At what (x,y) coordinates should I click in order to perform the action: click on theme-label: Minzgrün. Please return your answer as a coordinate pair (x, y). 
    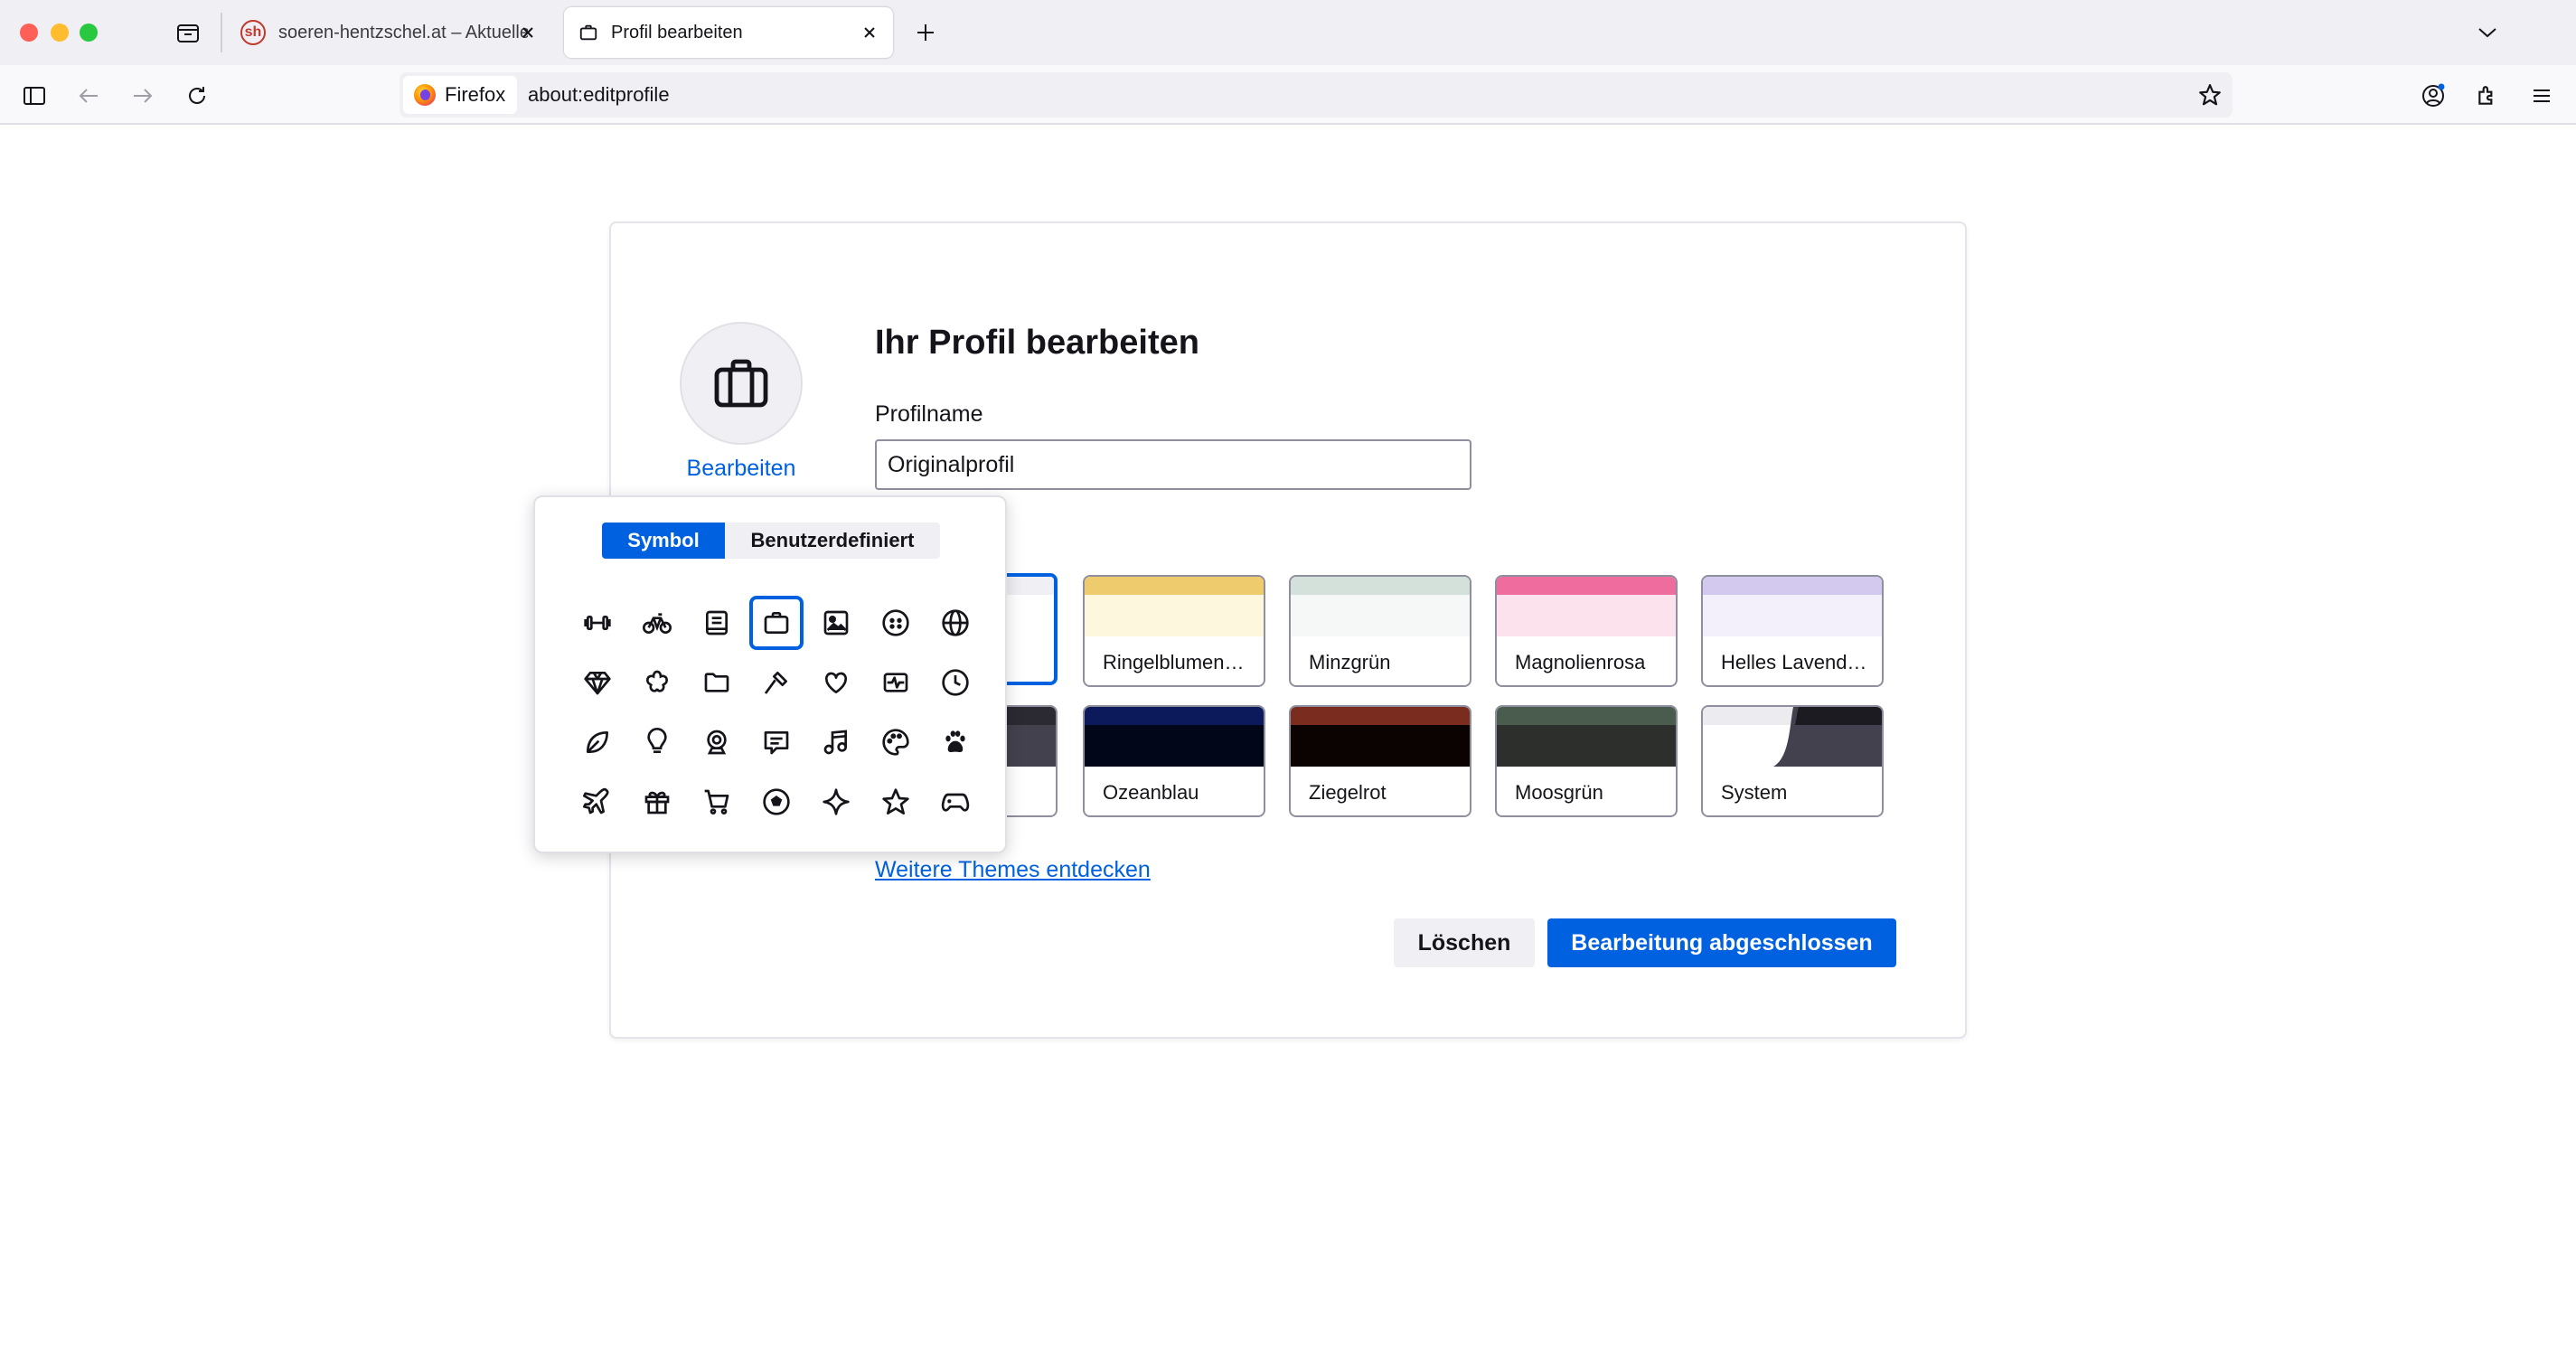
    Looking at the image, I should click on (1350, 662).